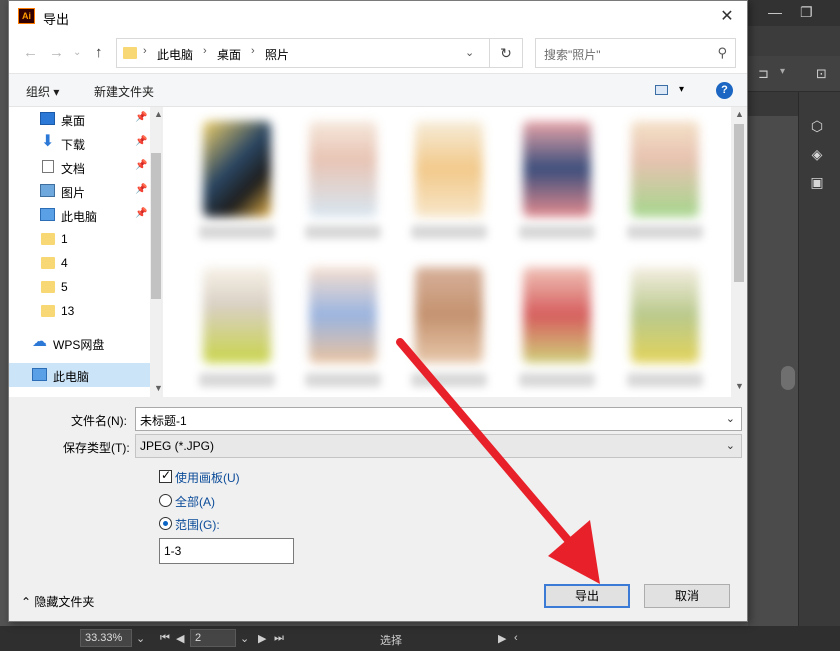 This screenshot has height=651, width=840. I want to click on organize-menu: 组织 ▾, so click(42, 91).